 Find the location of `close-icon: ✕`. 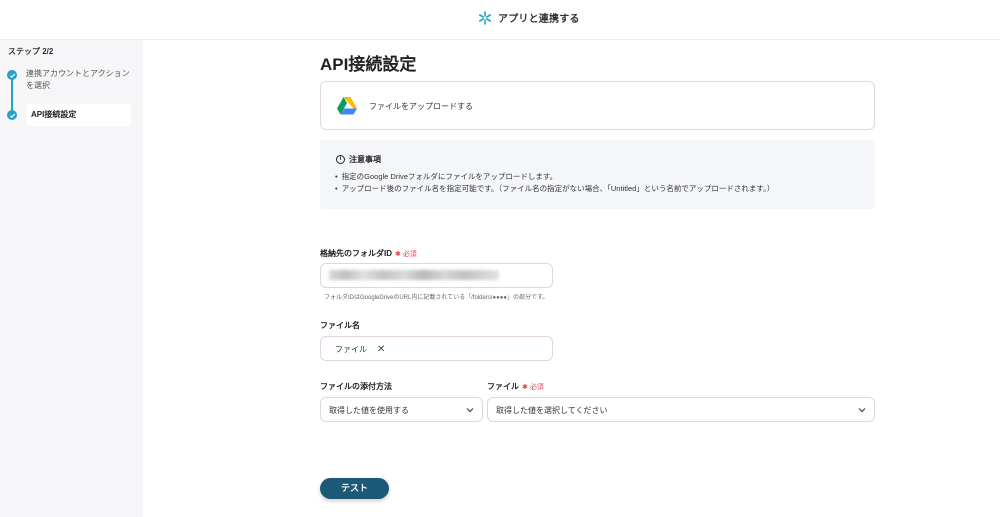

close-icon: ✕ is located at coordinates (381, 349).